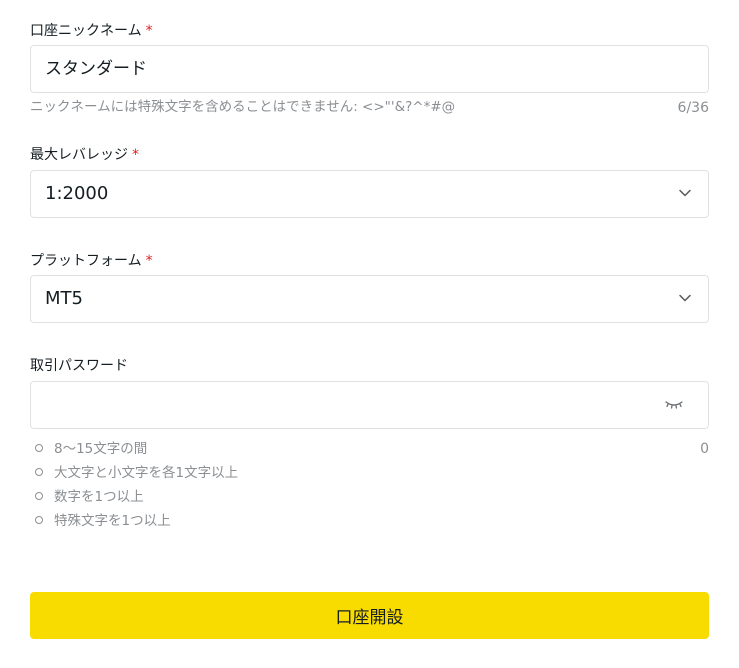 The width and height of the screenshot is (739, 668). I want to click on leverage-label: 最大レバレッジ *, so click(84, 155).